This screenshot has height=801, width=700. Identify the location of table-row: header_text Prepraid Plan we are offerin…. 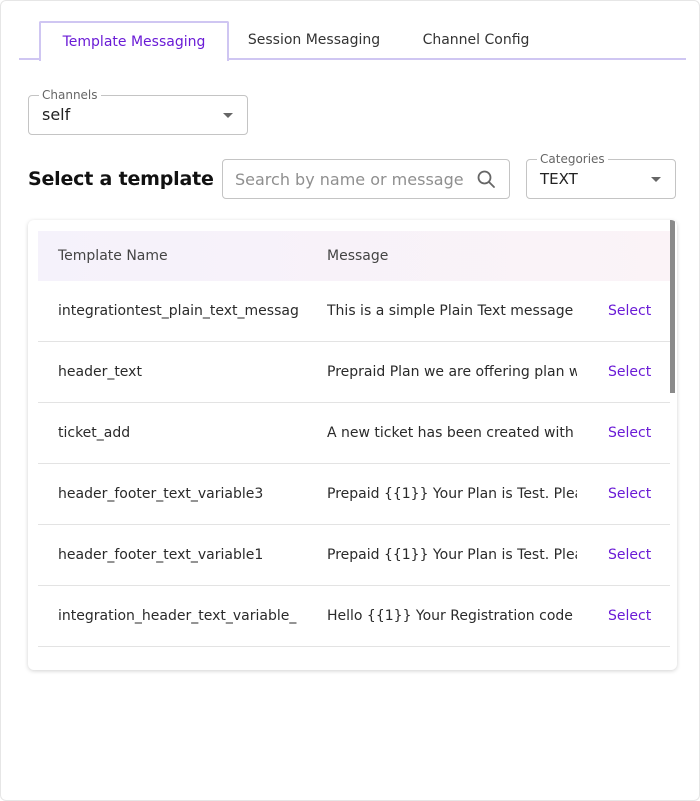
(354, 372).